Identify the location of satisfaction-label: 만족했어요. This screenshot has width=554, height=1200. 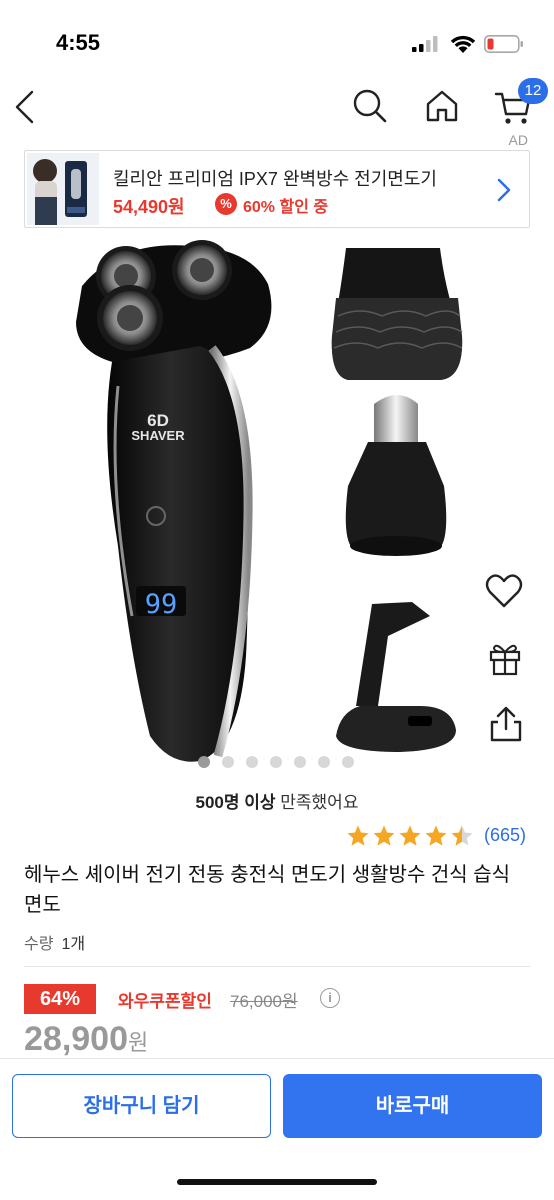
(317, 802).